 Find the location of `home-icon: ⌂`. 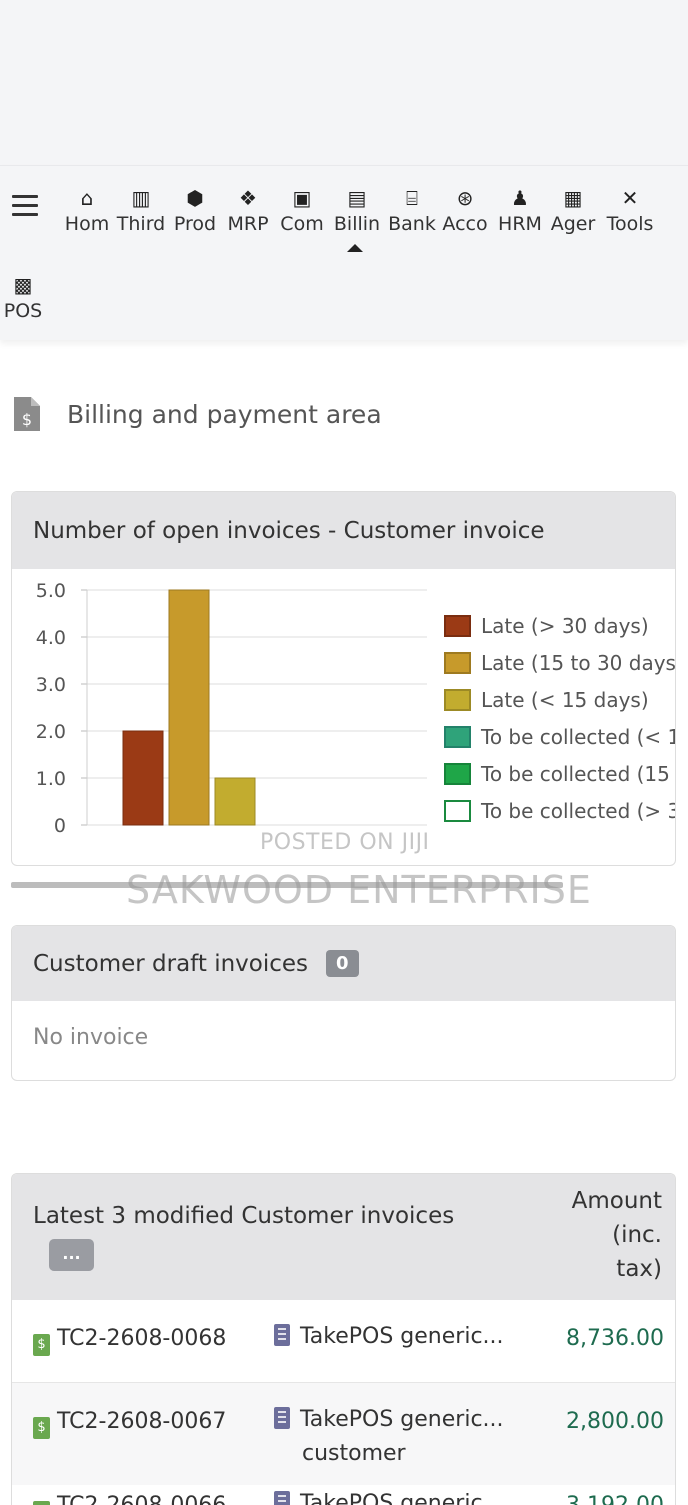

home-icon: ⌂ is located at coordinates (87, 198).